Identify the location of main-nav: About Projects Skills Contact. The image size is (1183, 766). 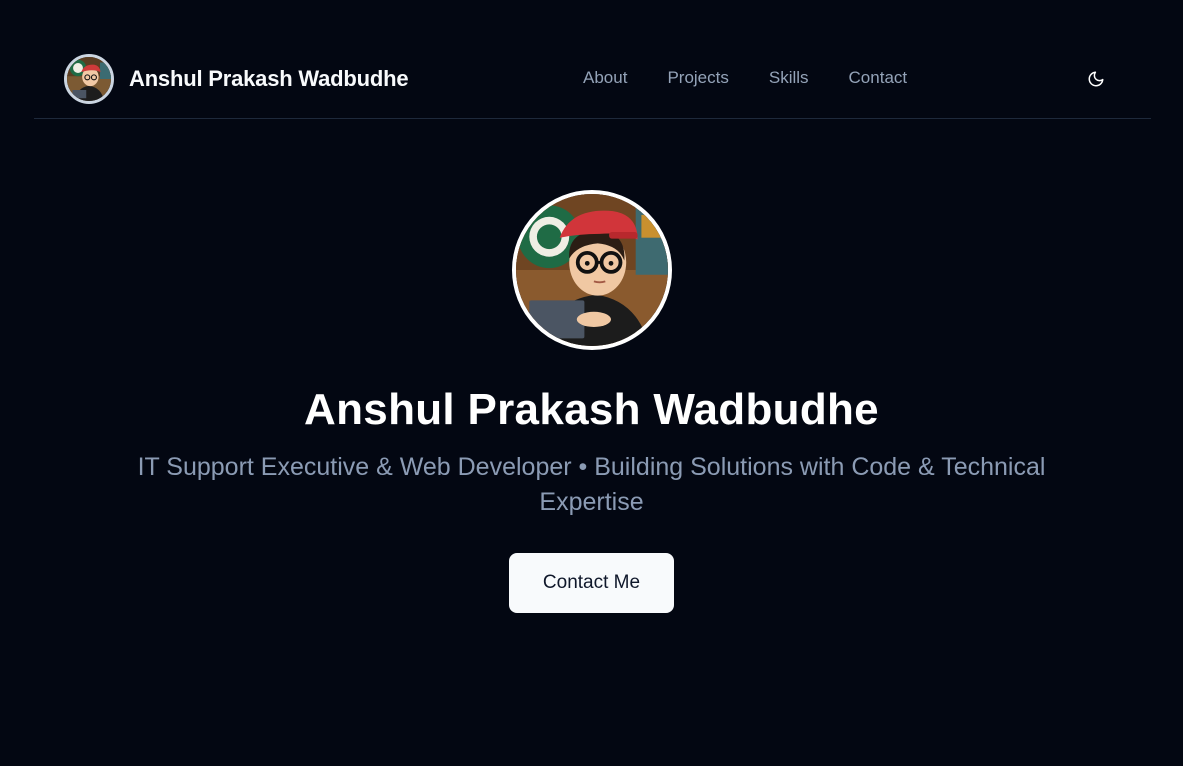
(745, 78).